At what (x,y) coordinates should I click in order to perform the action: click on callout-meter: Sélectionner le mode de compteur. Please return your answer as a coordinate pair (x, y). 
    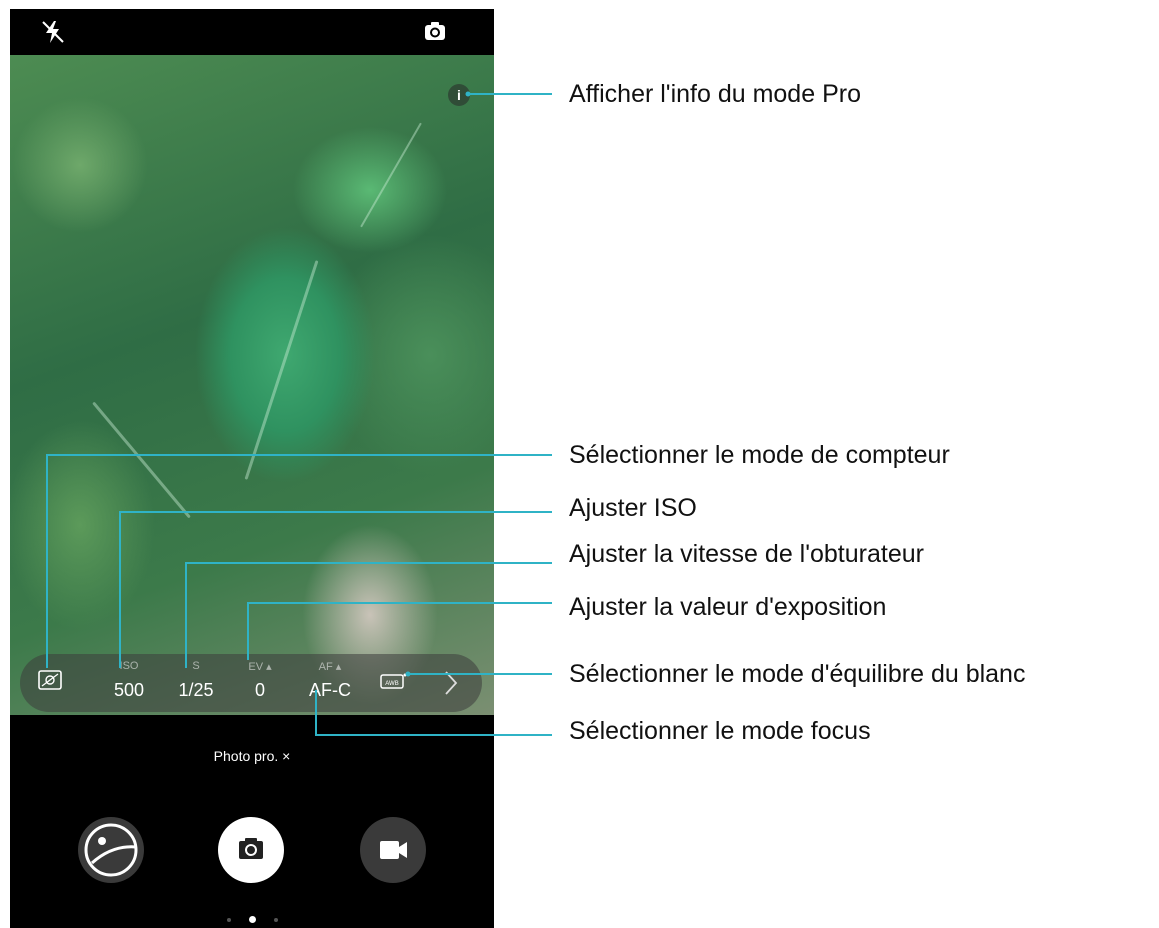
    Looking at the image, I should click on (759, 455).